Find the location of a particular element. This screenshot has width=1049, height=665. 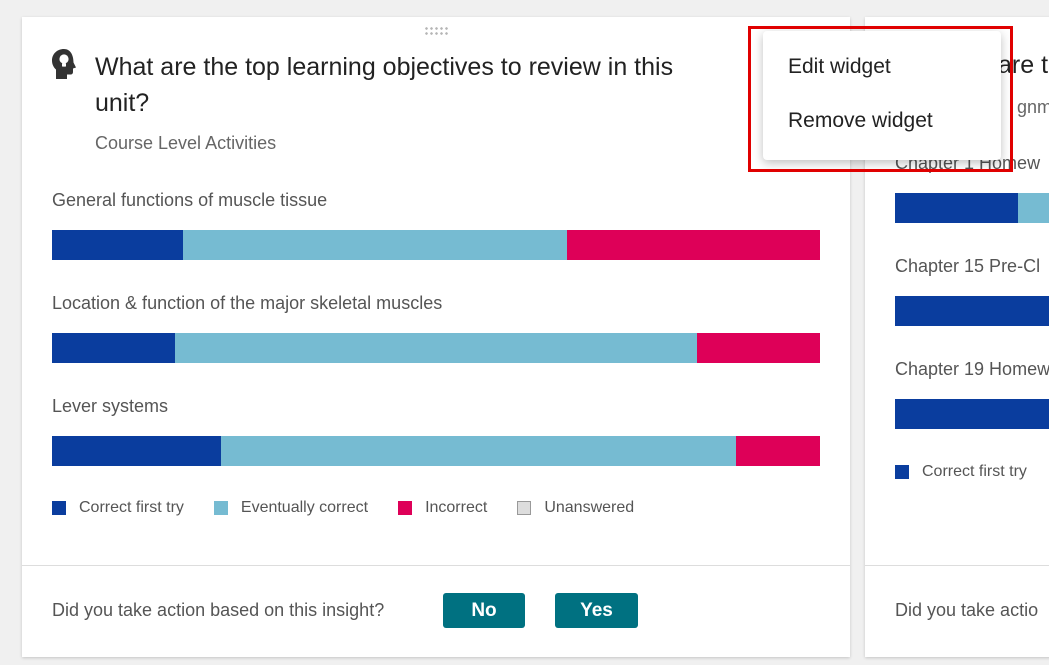

widget-2-row-label: Chapter 19 Homew is located at coordinates (972, 369).